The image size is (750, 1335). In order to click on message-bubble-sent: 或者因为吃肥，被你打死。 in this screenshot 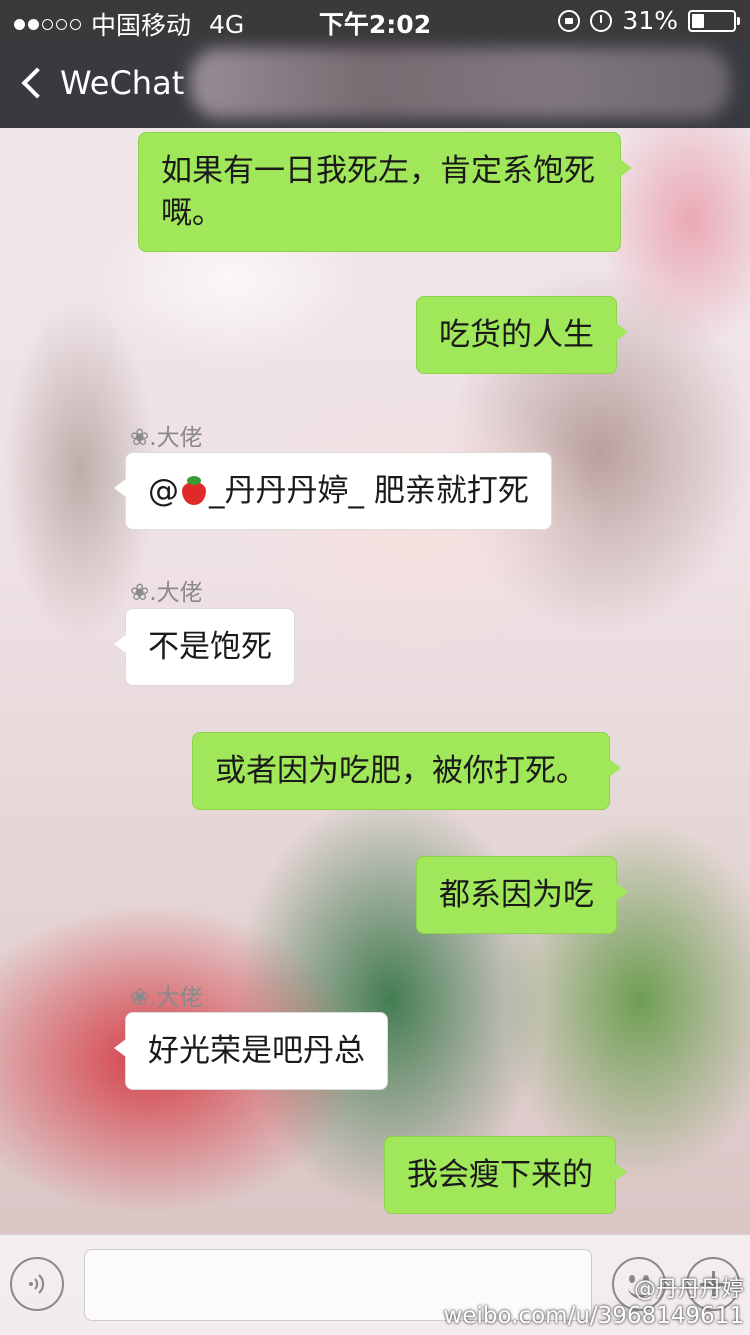, I will do `click(406, 771)`.